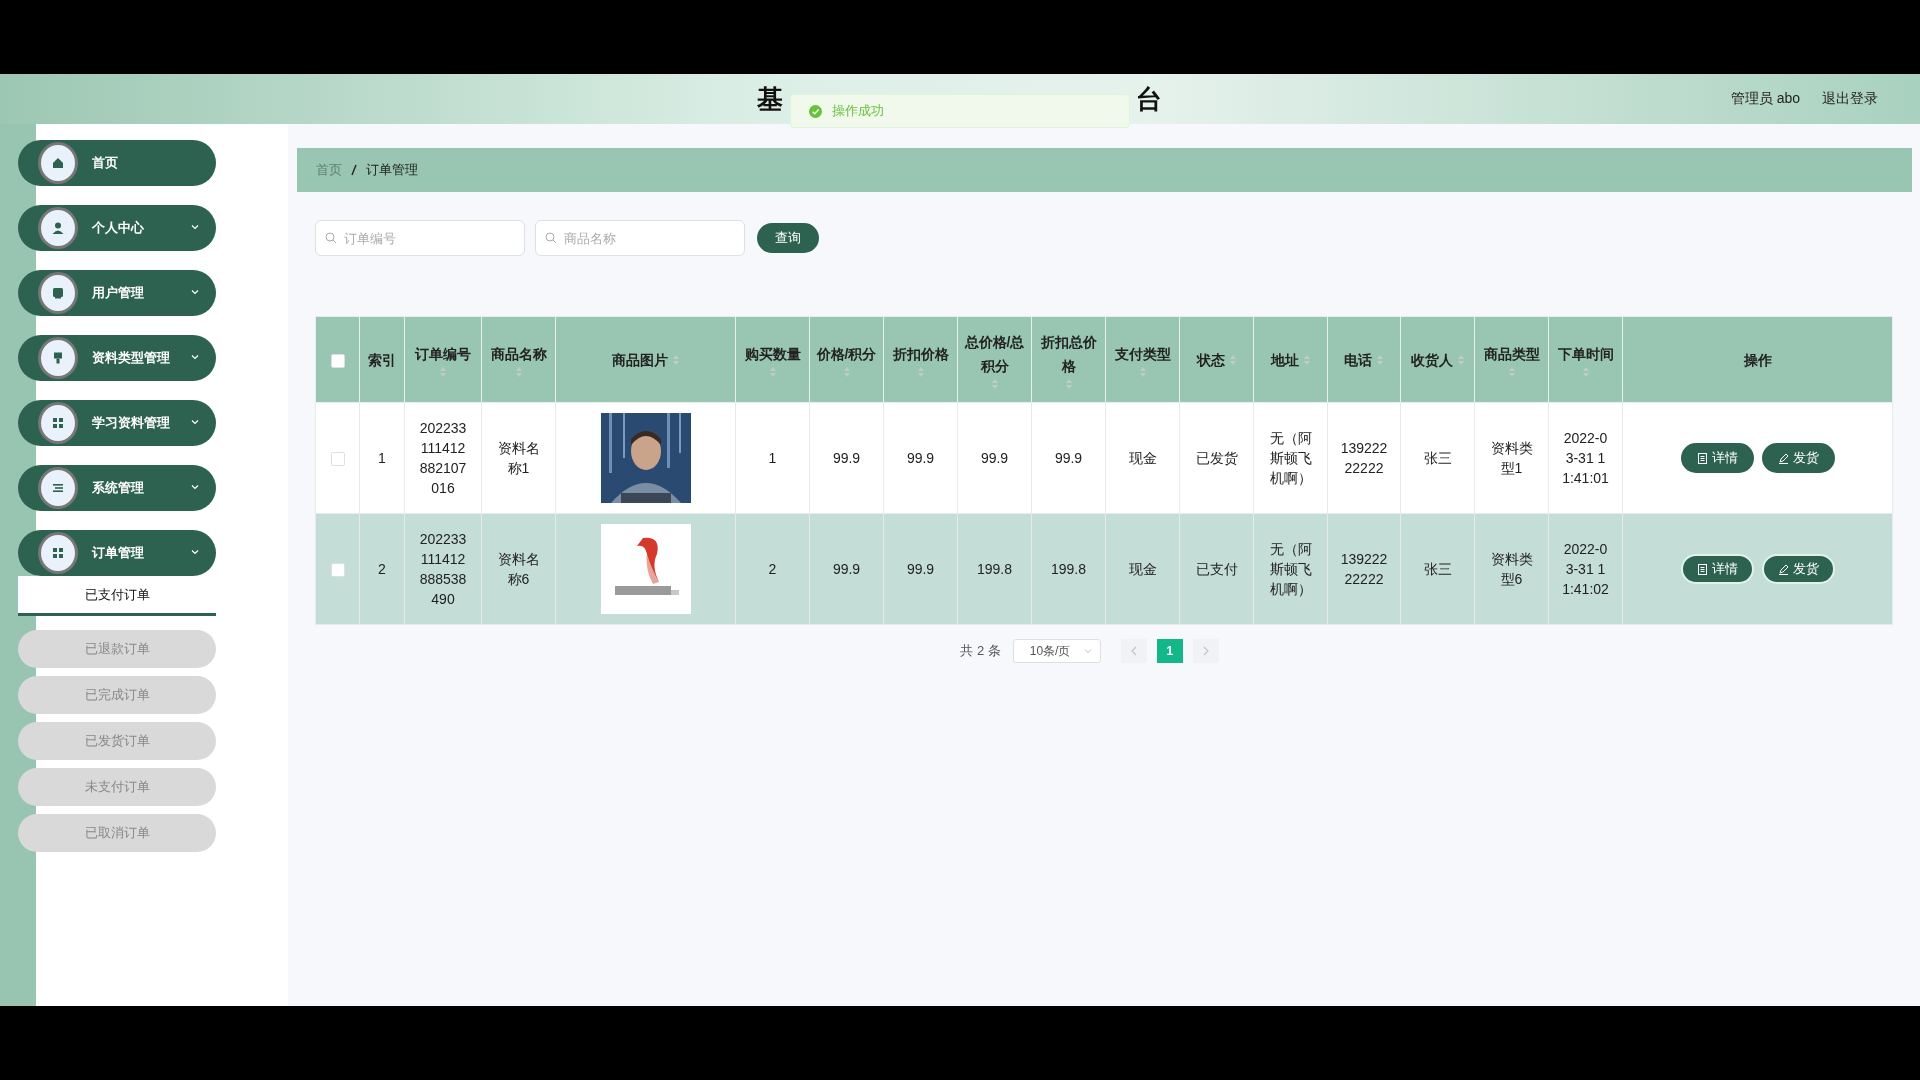  Describe the element at coordinates (354, 170) in the screenshot. I see `breadcrumb-separator-icon` at that location.